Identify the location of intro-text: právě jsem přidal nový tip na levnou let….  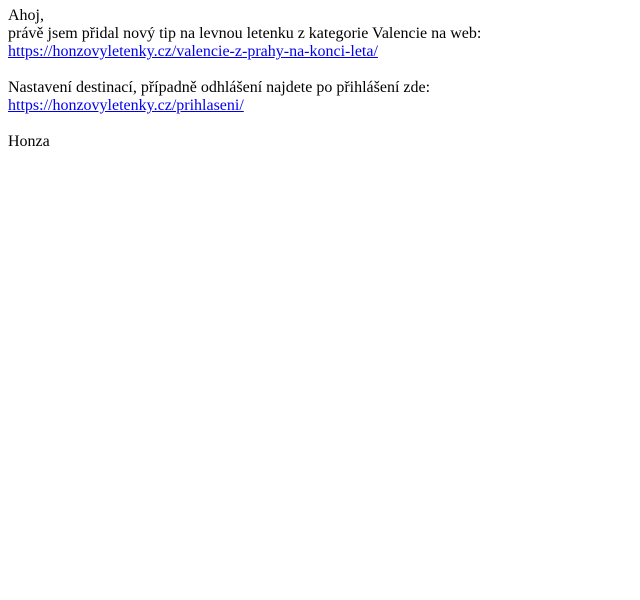
(245, 33).